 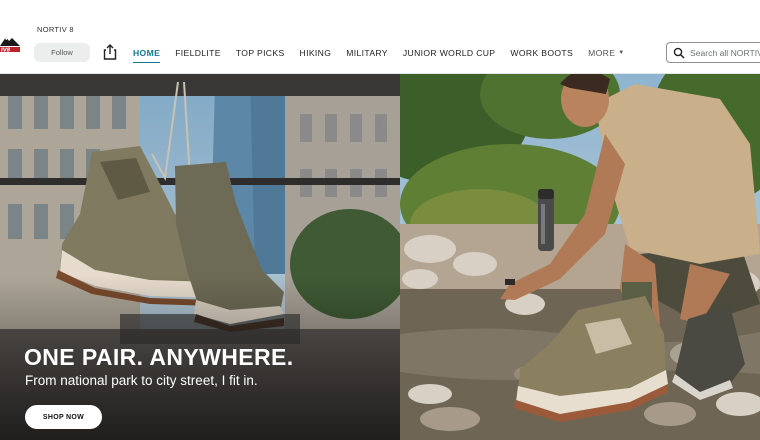 I want to click on search-input, so click(x=725, y=52).